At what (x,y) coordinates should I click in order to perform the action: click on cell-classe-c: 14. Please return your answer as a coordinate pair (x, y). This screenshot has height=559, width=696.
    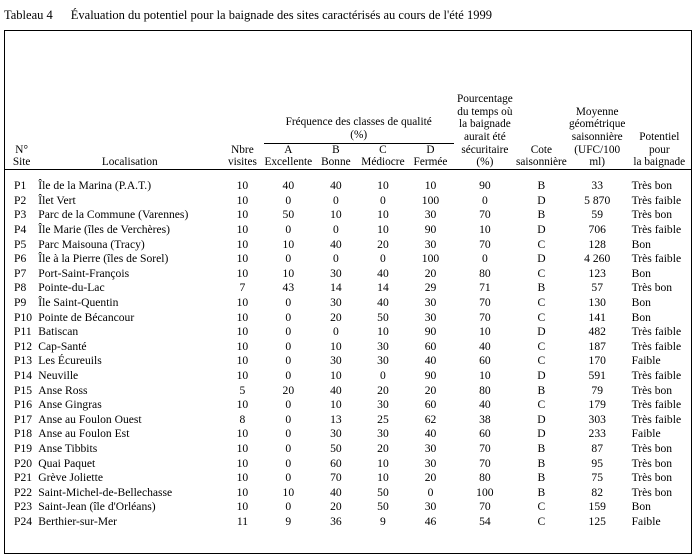
    Looking at the image, I should click on (383, 288).